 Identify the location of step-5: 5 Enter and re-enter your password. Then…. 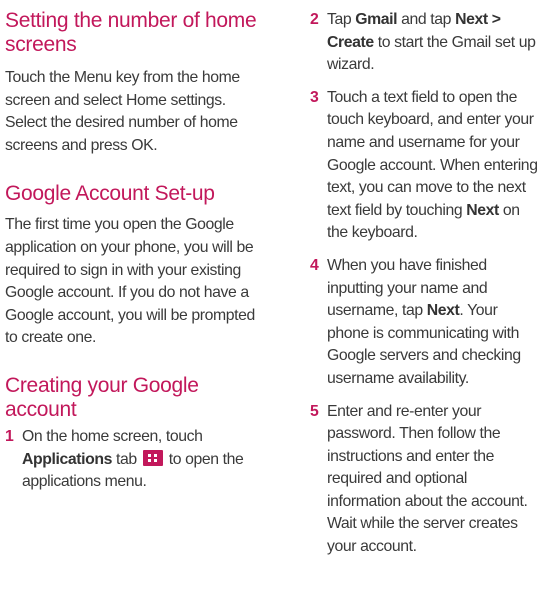
(426, 480).